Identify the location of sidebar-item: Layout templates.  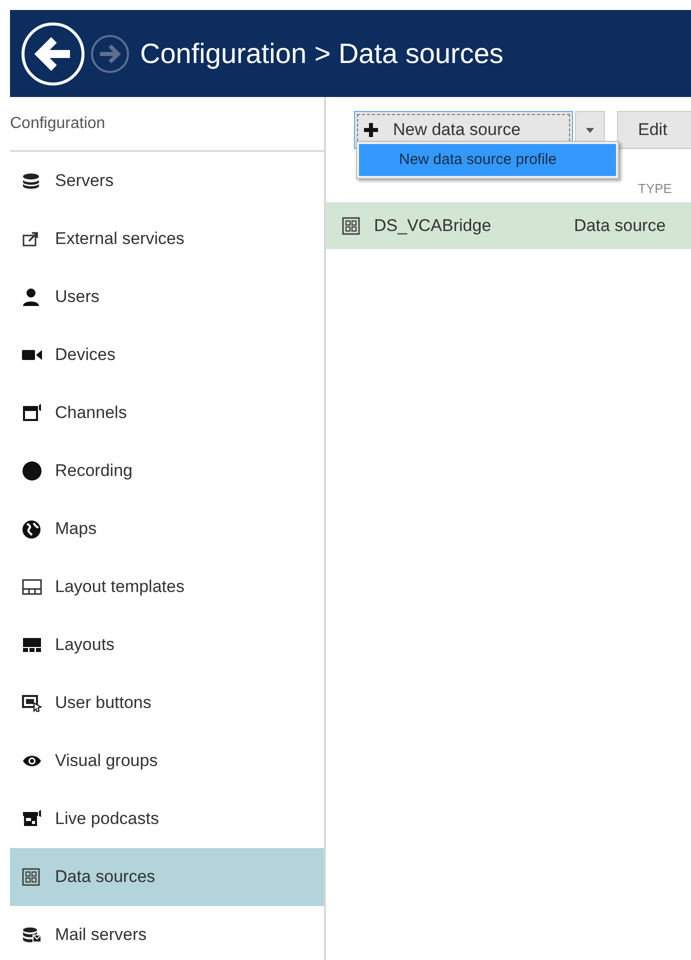
(167, 587).